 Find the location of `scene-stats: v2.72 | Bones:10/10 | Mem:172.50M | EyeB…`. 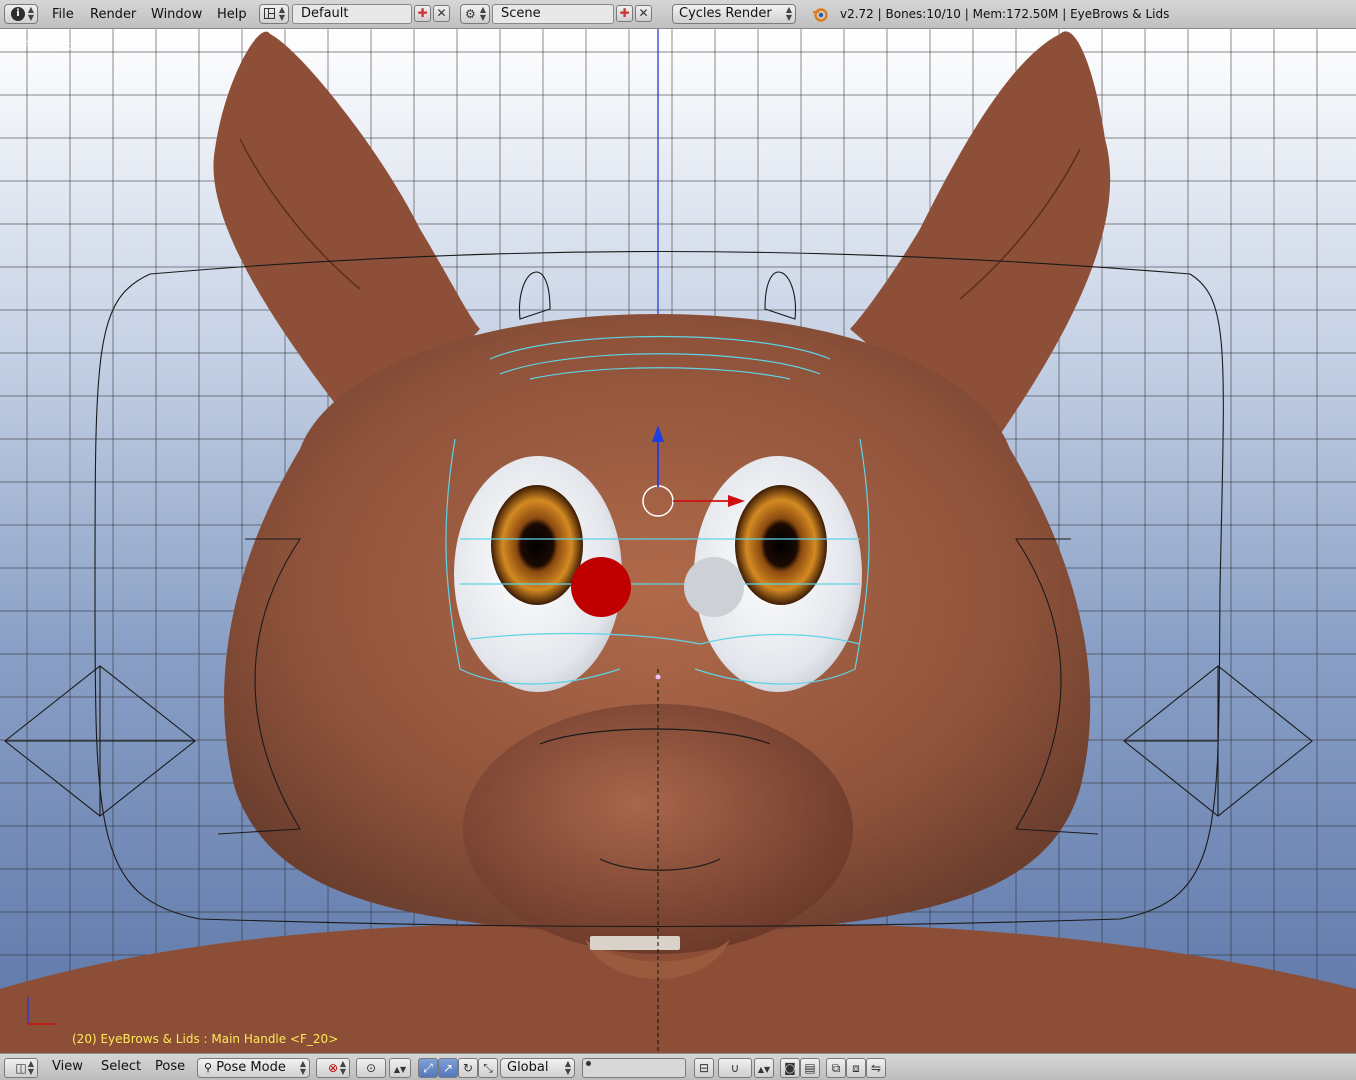

scene-stats: v2.72 | Bones:10/10 | Mem:172.50M | EyeB… is located at coordinates (1005, 14).